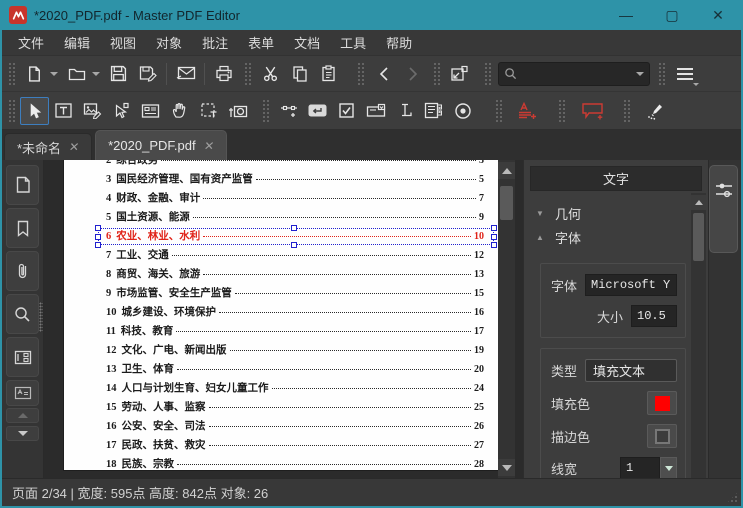 The width and height of the screenshot is (743, 508). I want to click on document-tab: *2020_PDF.pdf ✕, so click(161, 145).